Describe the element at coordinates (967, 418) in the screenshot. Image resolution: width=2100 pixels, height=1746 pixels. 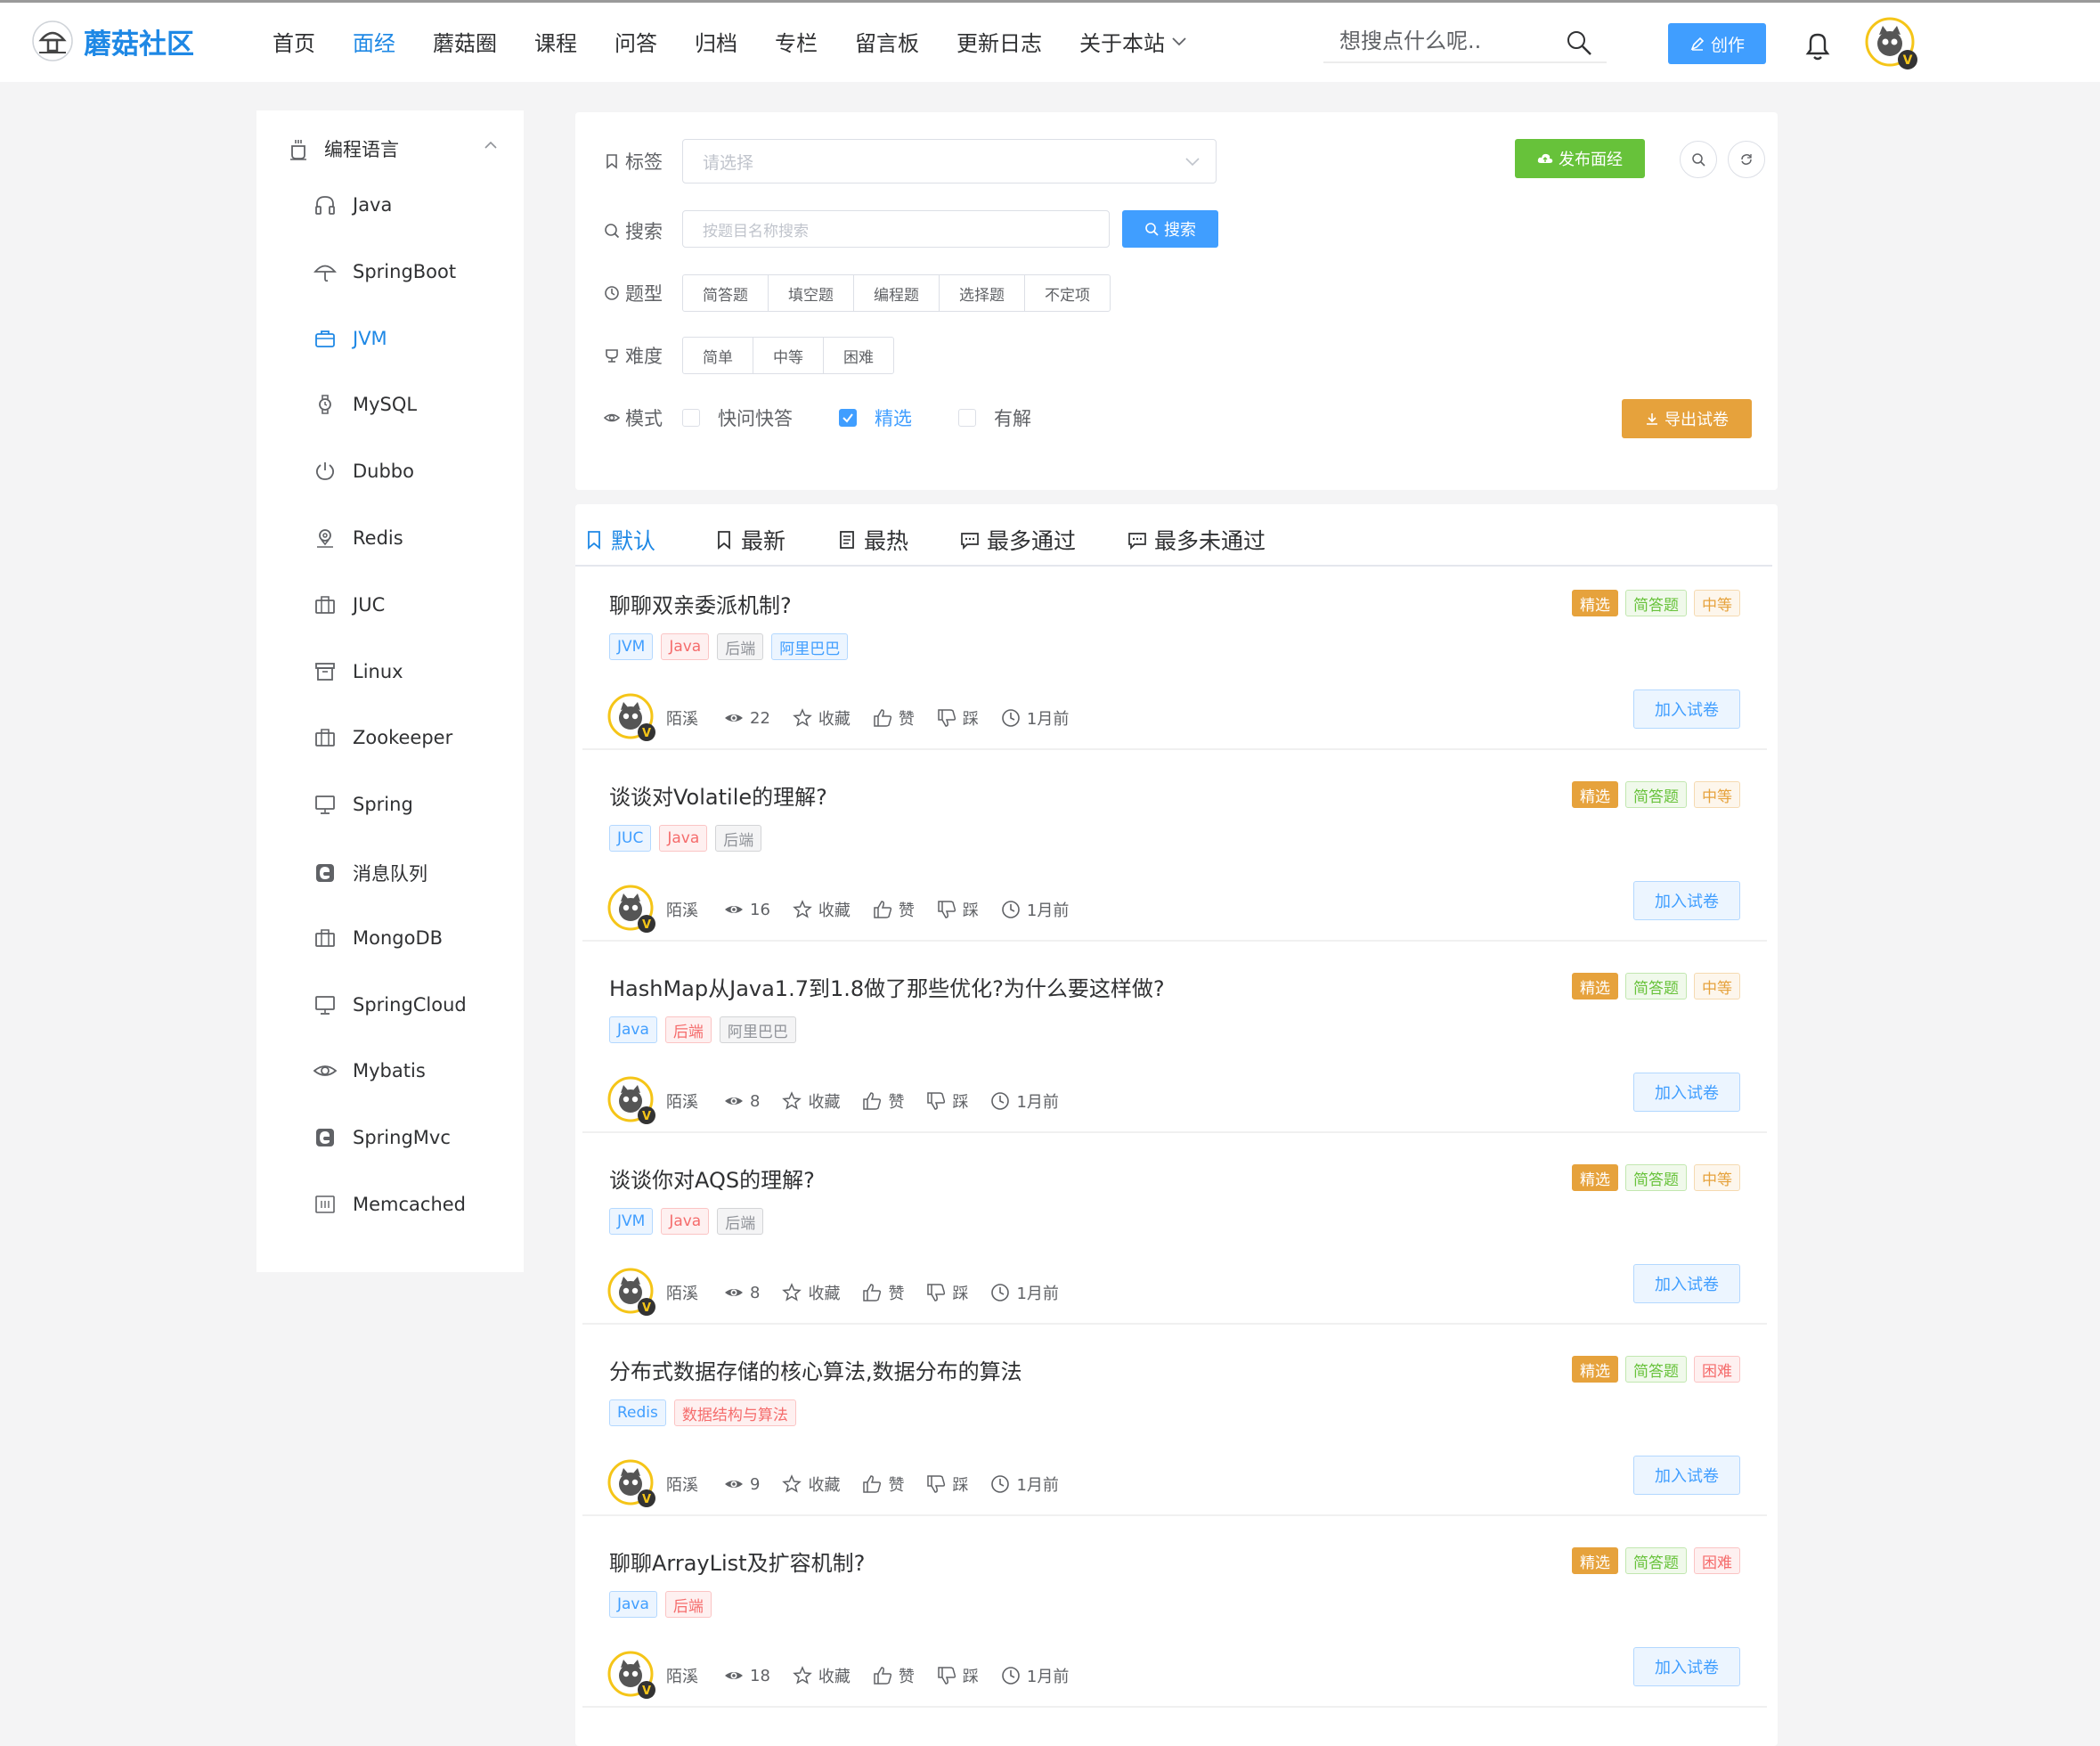
I see `has-solution-checkbox` at that location.